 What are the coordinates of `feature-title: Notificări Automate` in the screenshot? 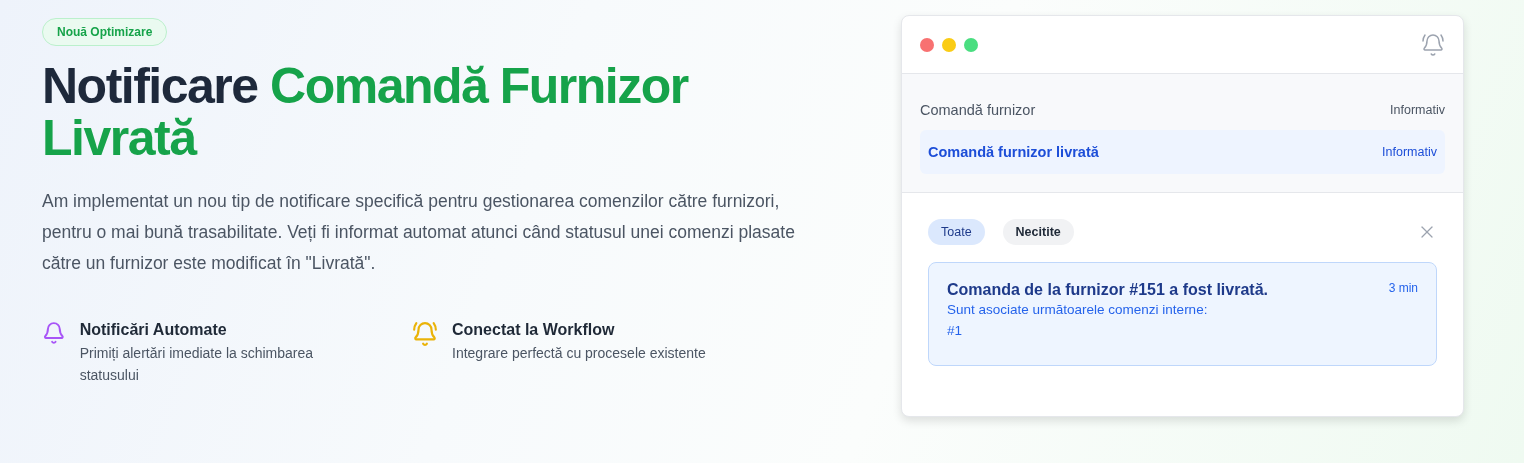 It's located at (153, 330).